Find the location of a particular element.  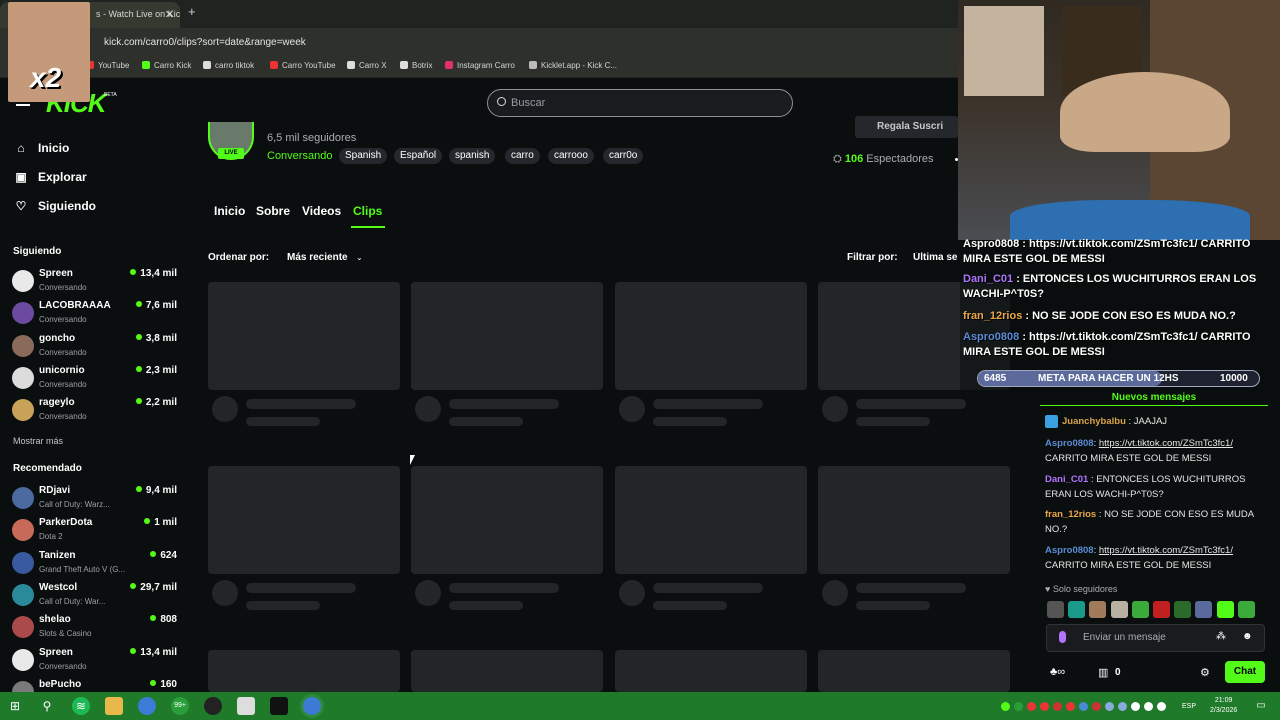

language-indicator: ESP is located at coordinates (1189, 706).